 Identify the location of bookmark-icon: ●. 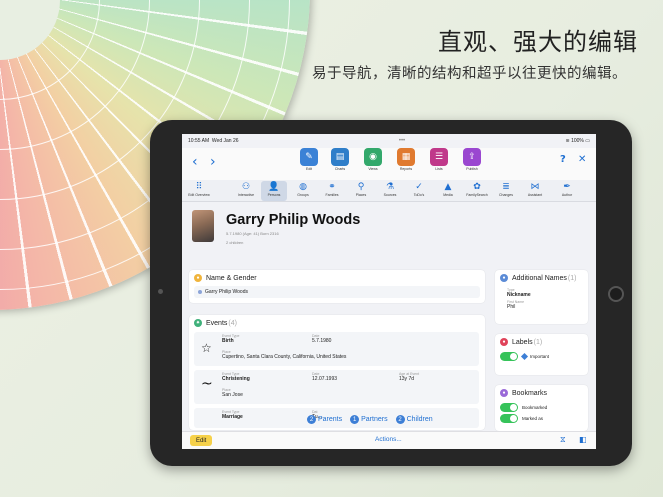
(504, 393).